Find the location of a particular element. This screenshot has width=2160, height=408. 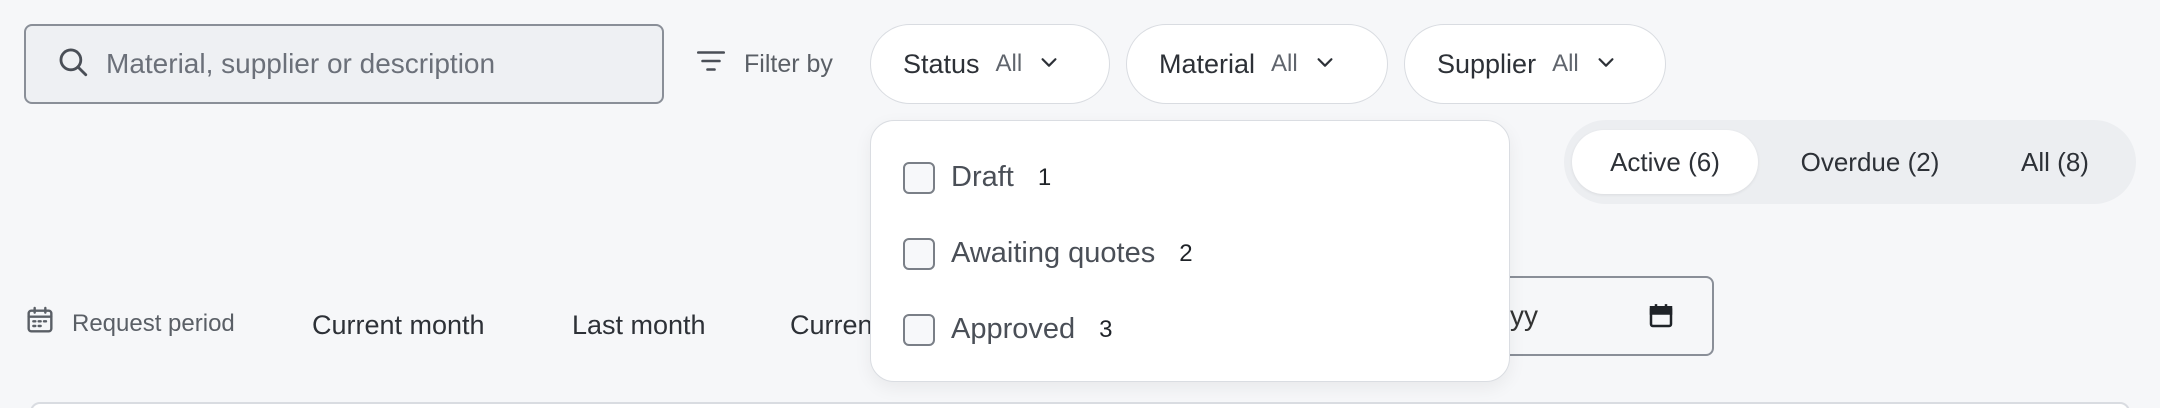

tab-all: All (8) is located at coordinates (2055, 162).